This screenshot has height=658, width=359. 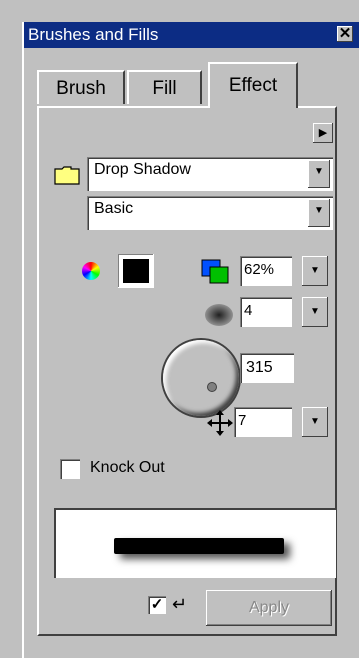 I want to click on apply-button: Apply, so click(x=269, y=608).